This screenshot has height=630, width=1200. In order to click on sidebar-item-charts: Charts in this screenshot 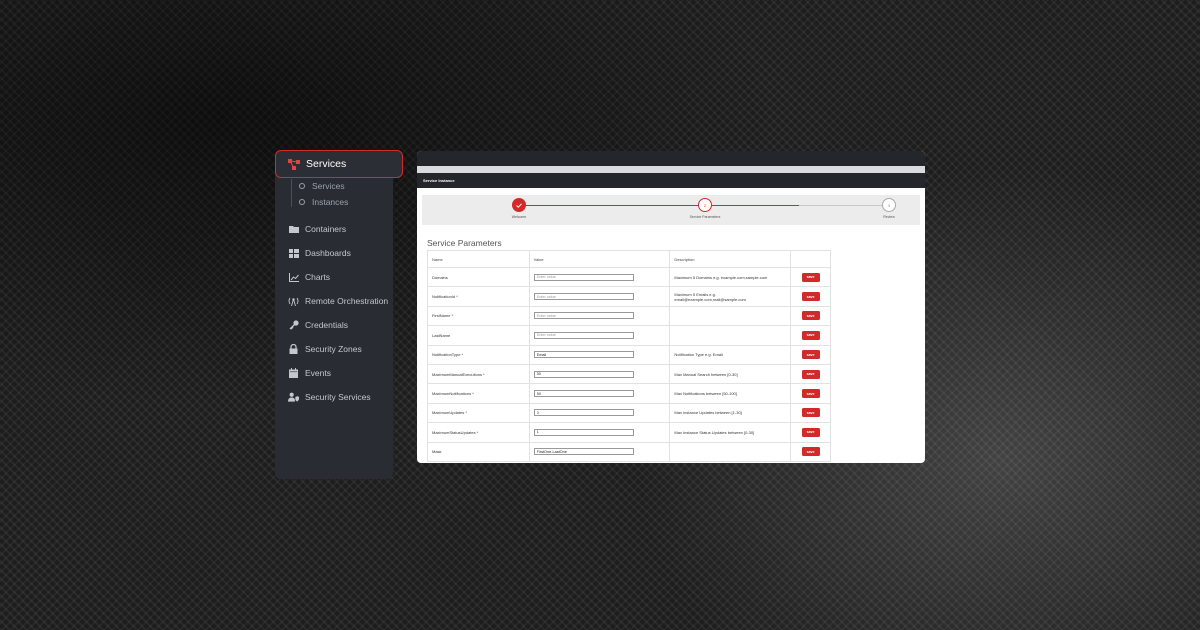, I will do `click(309, 277)`.